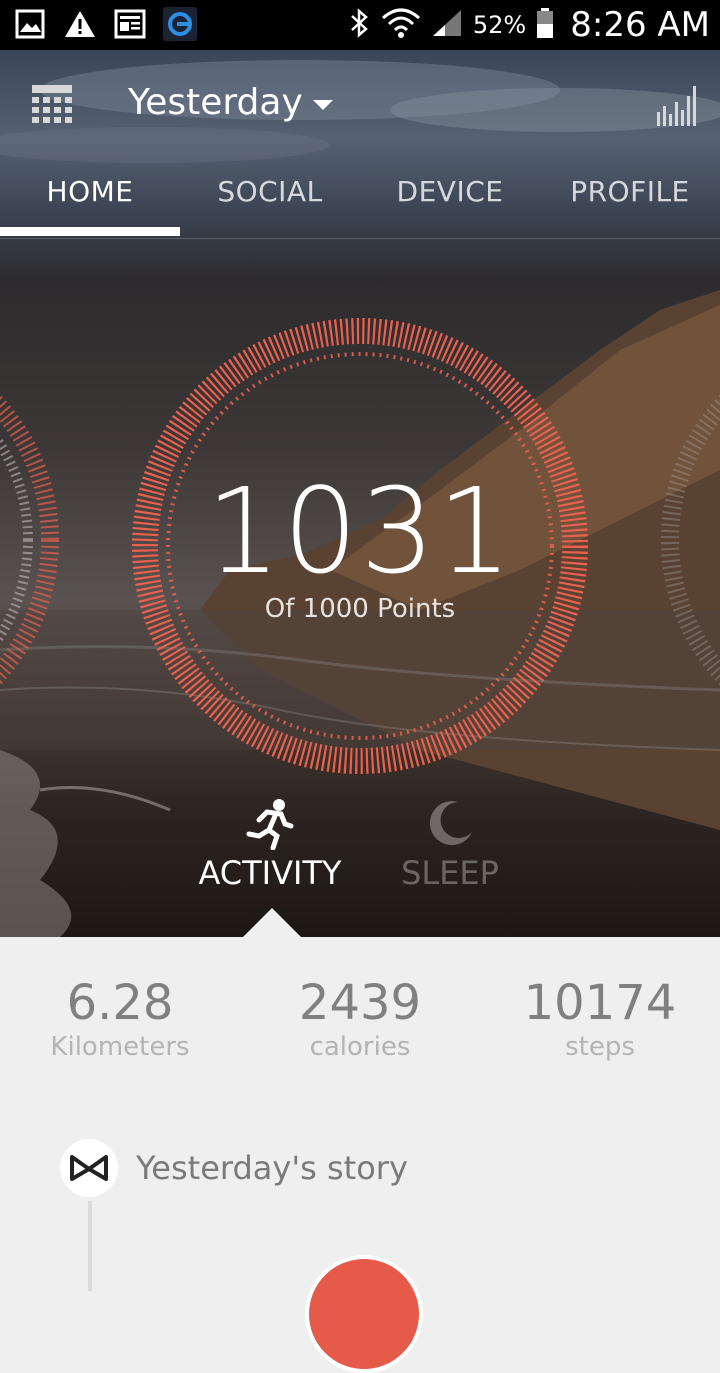  I want to click on activity-tab: ACTIVITY, so click(270, 845).